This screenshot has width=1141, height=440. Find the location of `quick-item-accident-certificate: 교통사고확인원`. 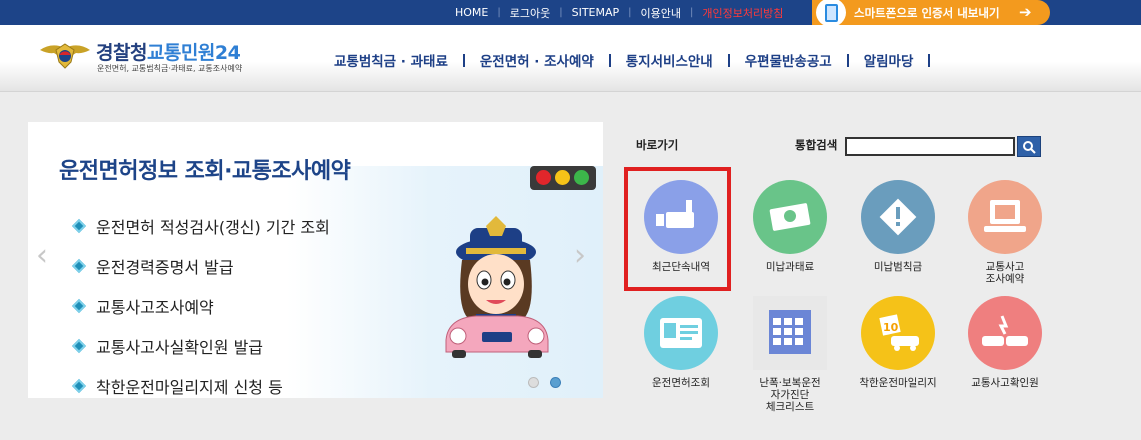

quick-item-accident-certificate: 교통사고확인원 is located at coordinates (1005, 342).